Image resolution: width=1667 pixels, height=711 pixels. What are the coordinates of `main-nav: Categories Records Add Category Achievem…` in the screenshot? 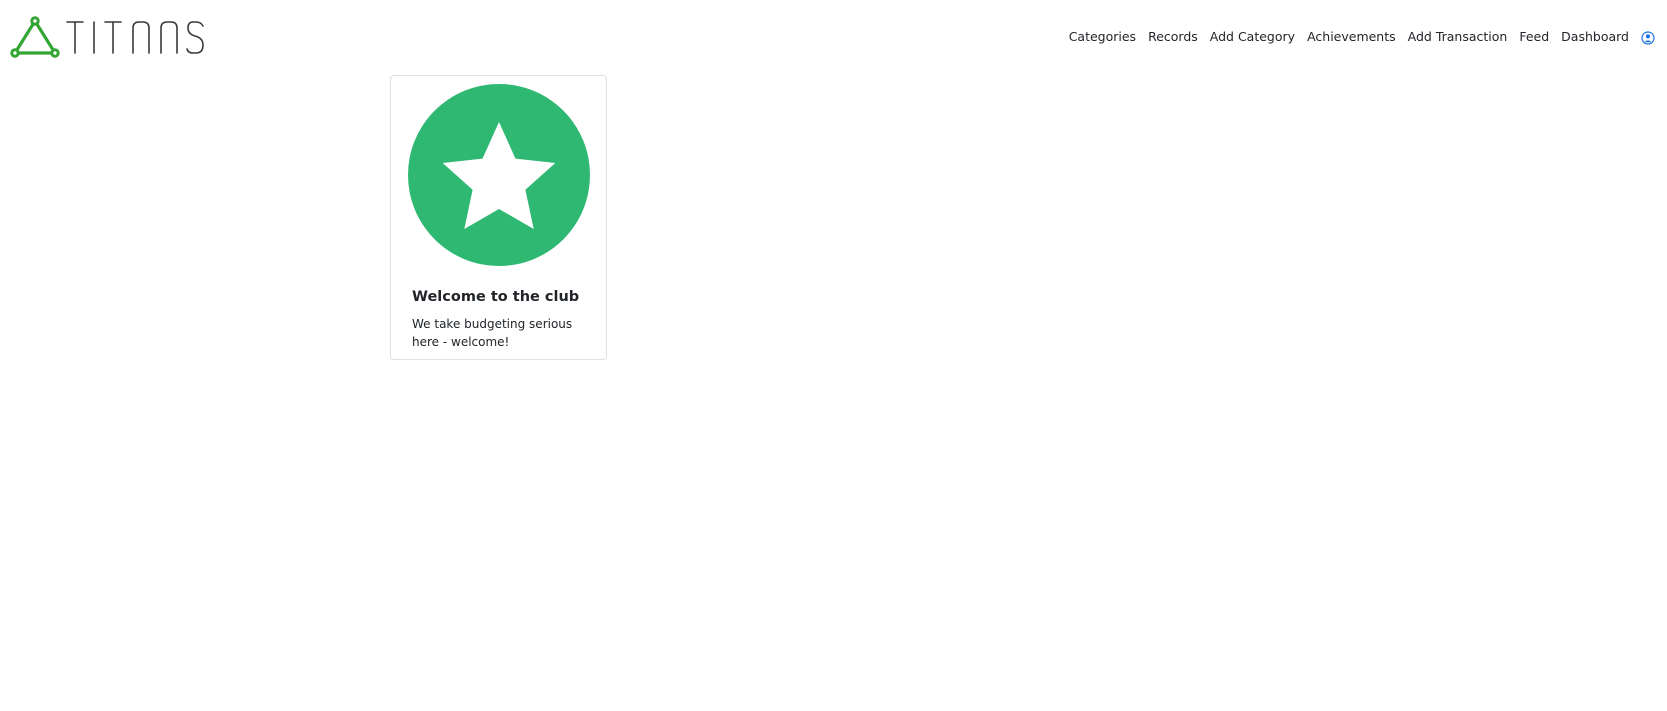 It's located at (1362, 37).